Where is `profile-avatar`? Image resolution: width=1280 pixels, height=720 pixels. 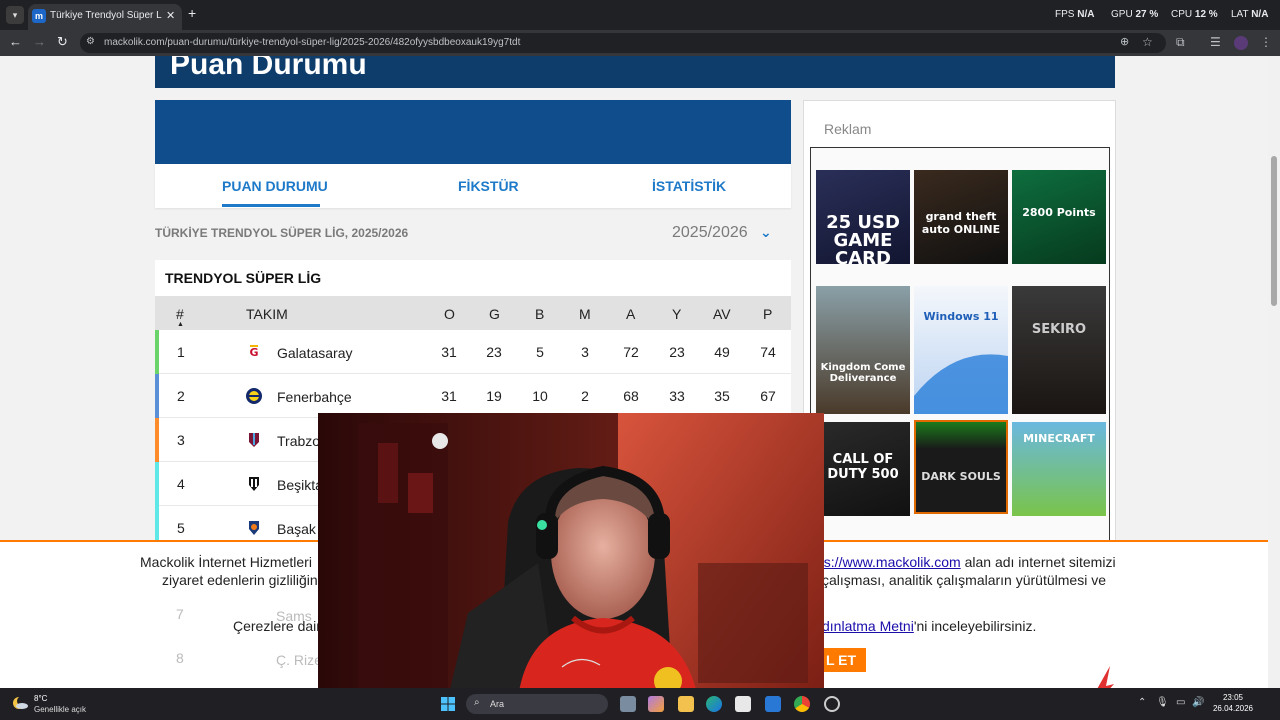
profile-avatar is located at coordinates (1241, 43).